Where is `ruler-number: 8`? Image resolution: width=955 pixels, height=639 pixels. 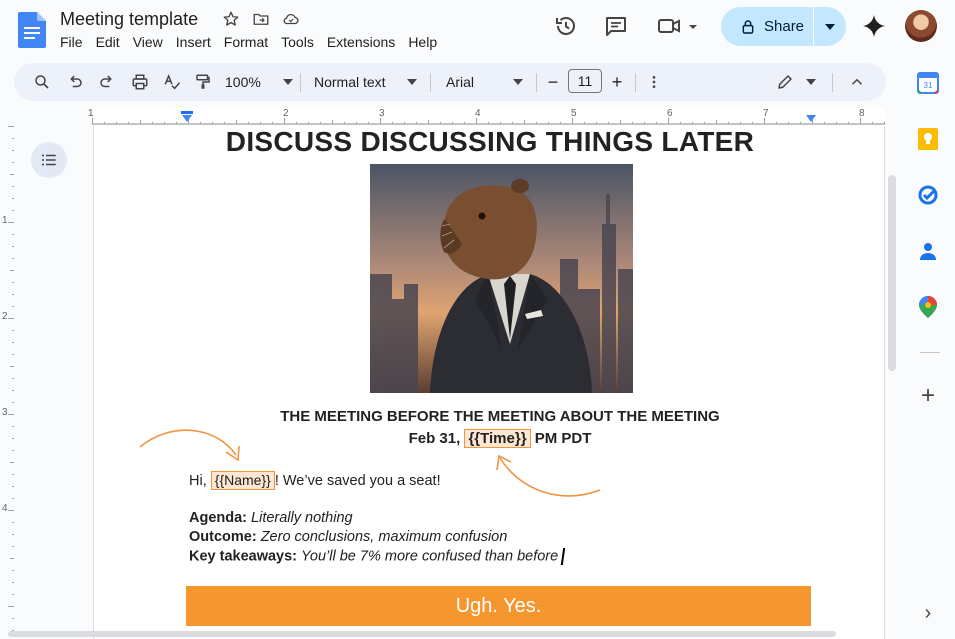
ruler-number: 8 is located at coordinates (862, 113).